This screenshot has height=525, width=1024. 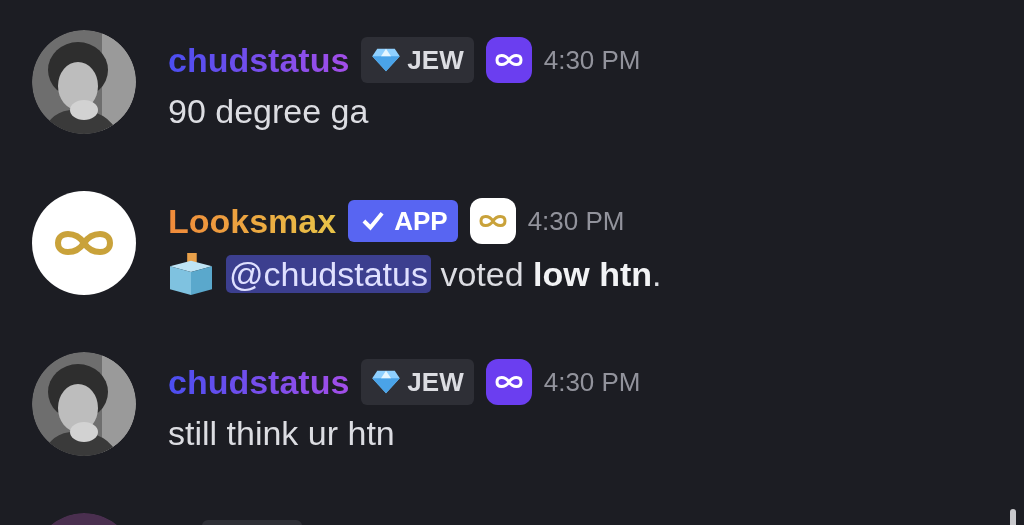 What do you see at coordinates (328, 273) in the screenshot?
I see `user-mention: @chudstatus` at bounding box center [328, 273].